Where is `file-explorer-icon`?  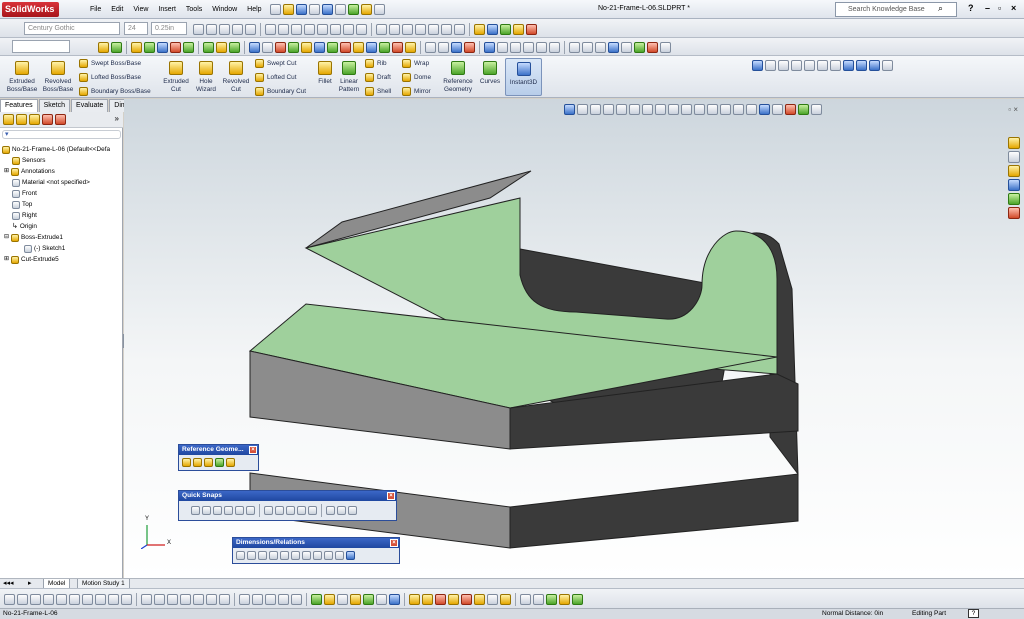
file-explorer-icon is located at coordinates (1014, 171).